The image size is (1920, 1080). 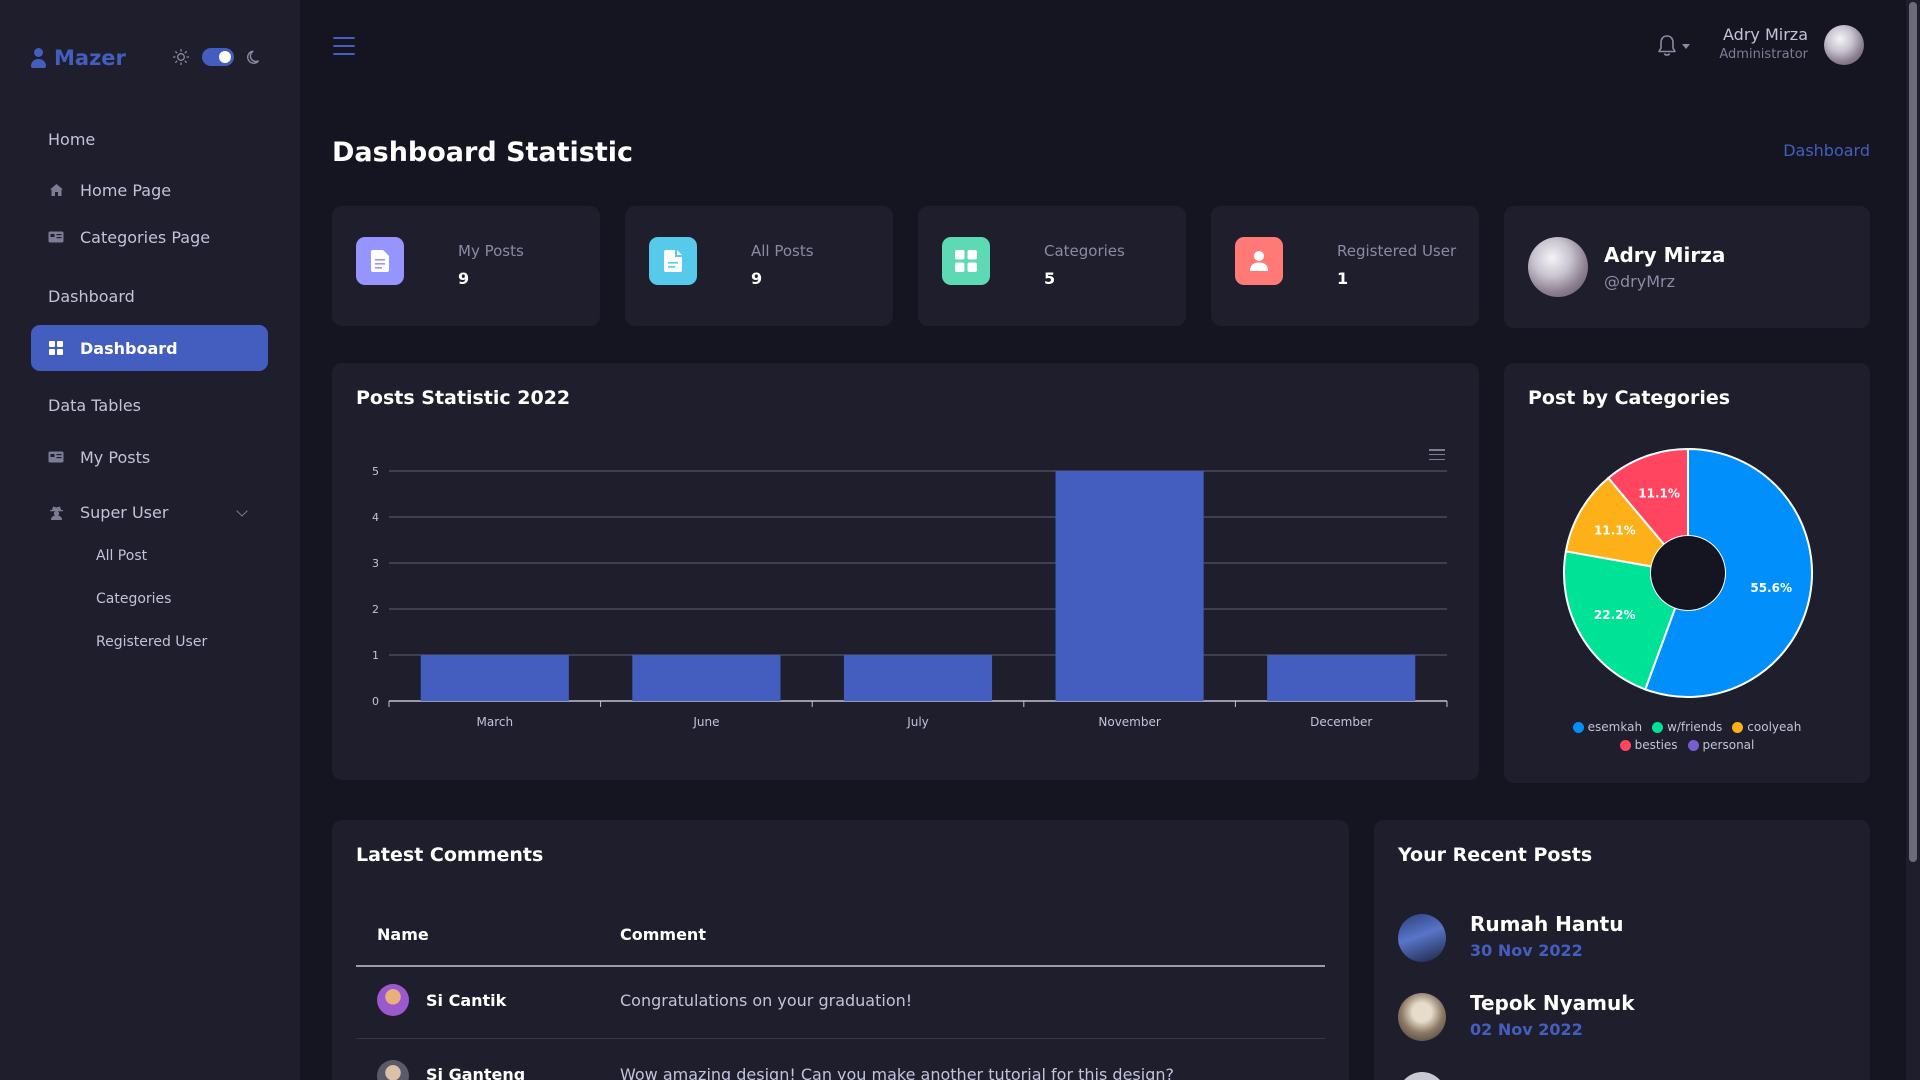 I want to click on profile-handle: @dryMrz, so click(x=1639, y=281).